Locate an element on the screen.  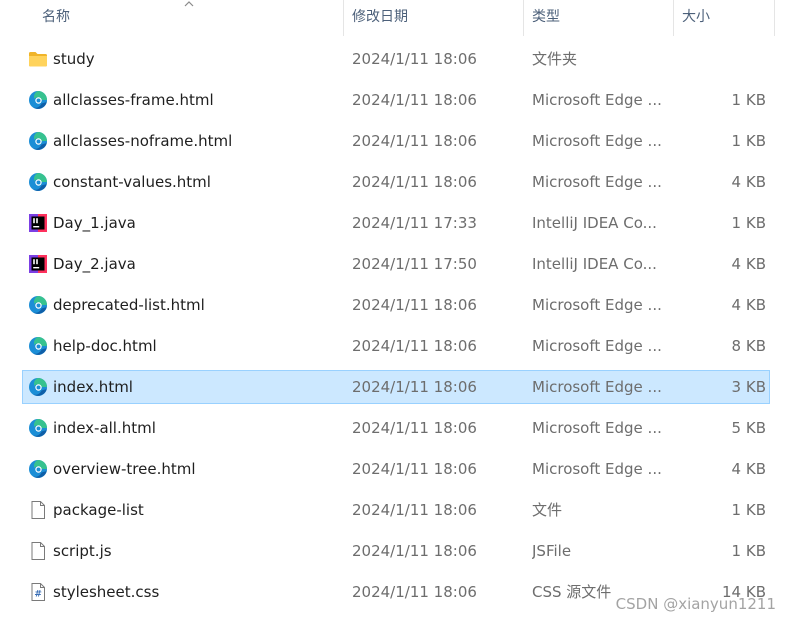
file-name: overview-tree.html is located at coordinates (124, 469).